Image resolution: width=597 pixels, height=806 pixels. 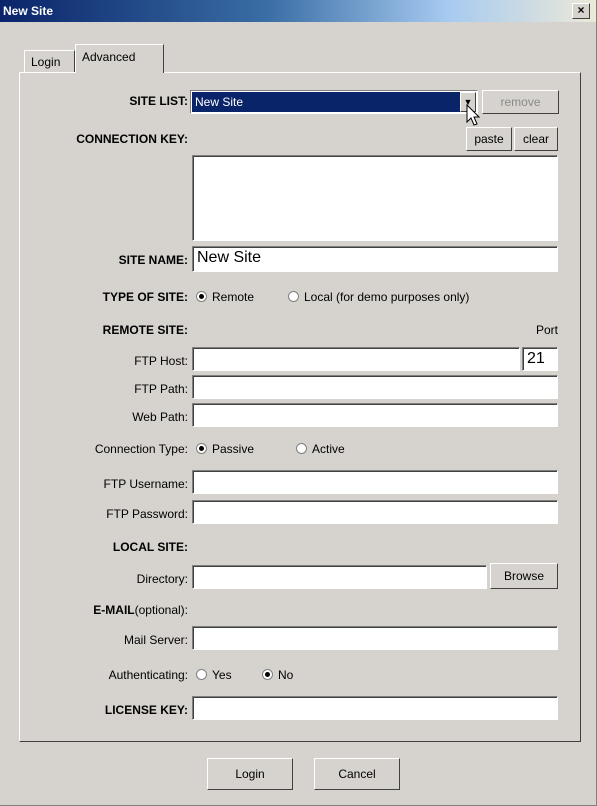 I want to click on site-list-value: New Site, so click(x=326, y=102).